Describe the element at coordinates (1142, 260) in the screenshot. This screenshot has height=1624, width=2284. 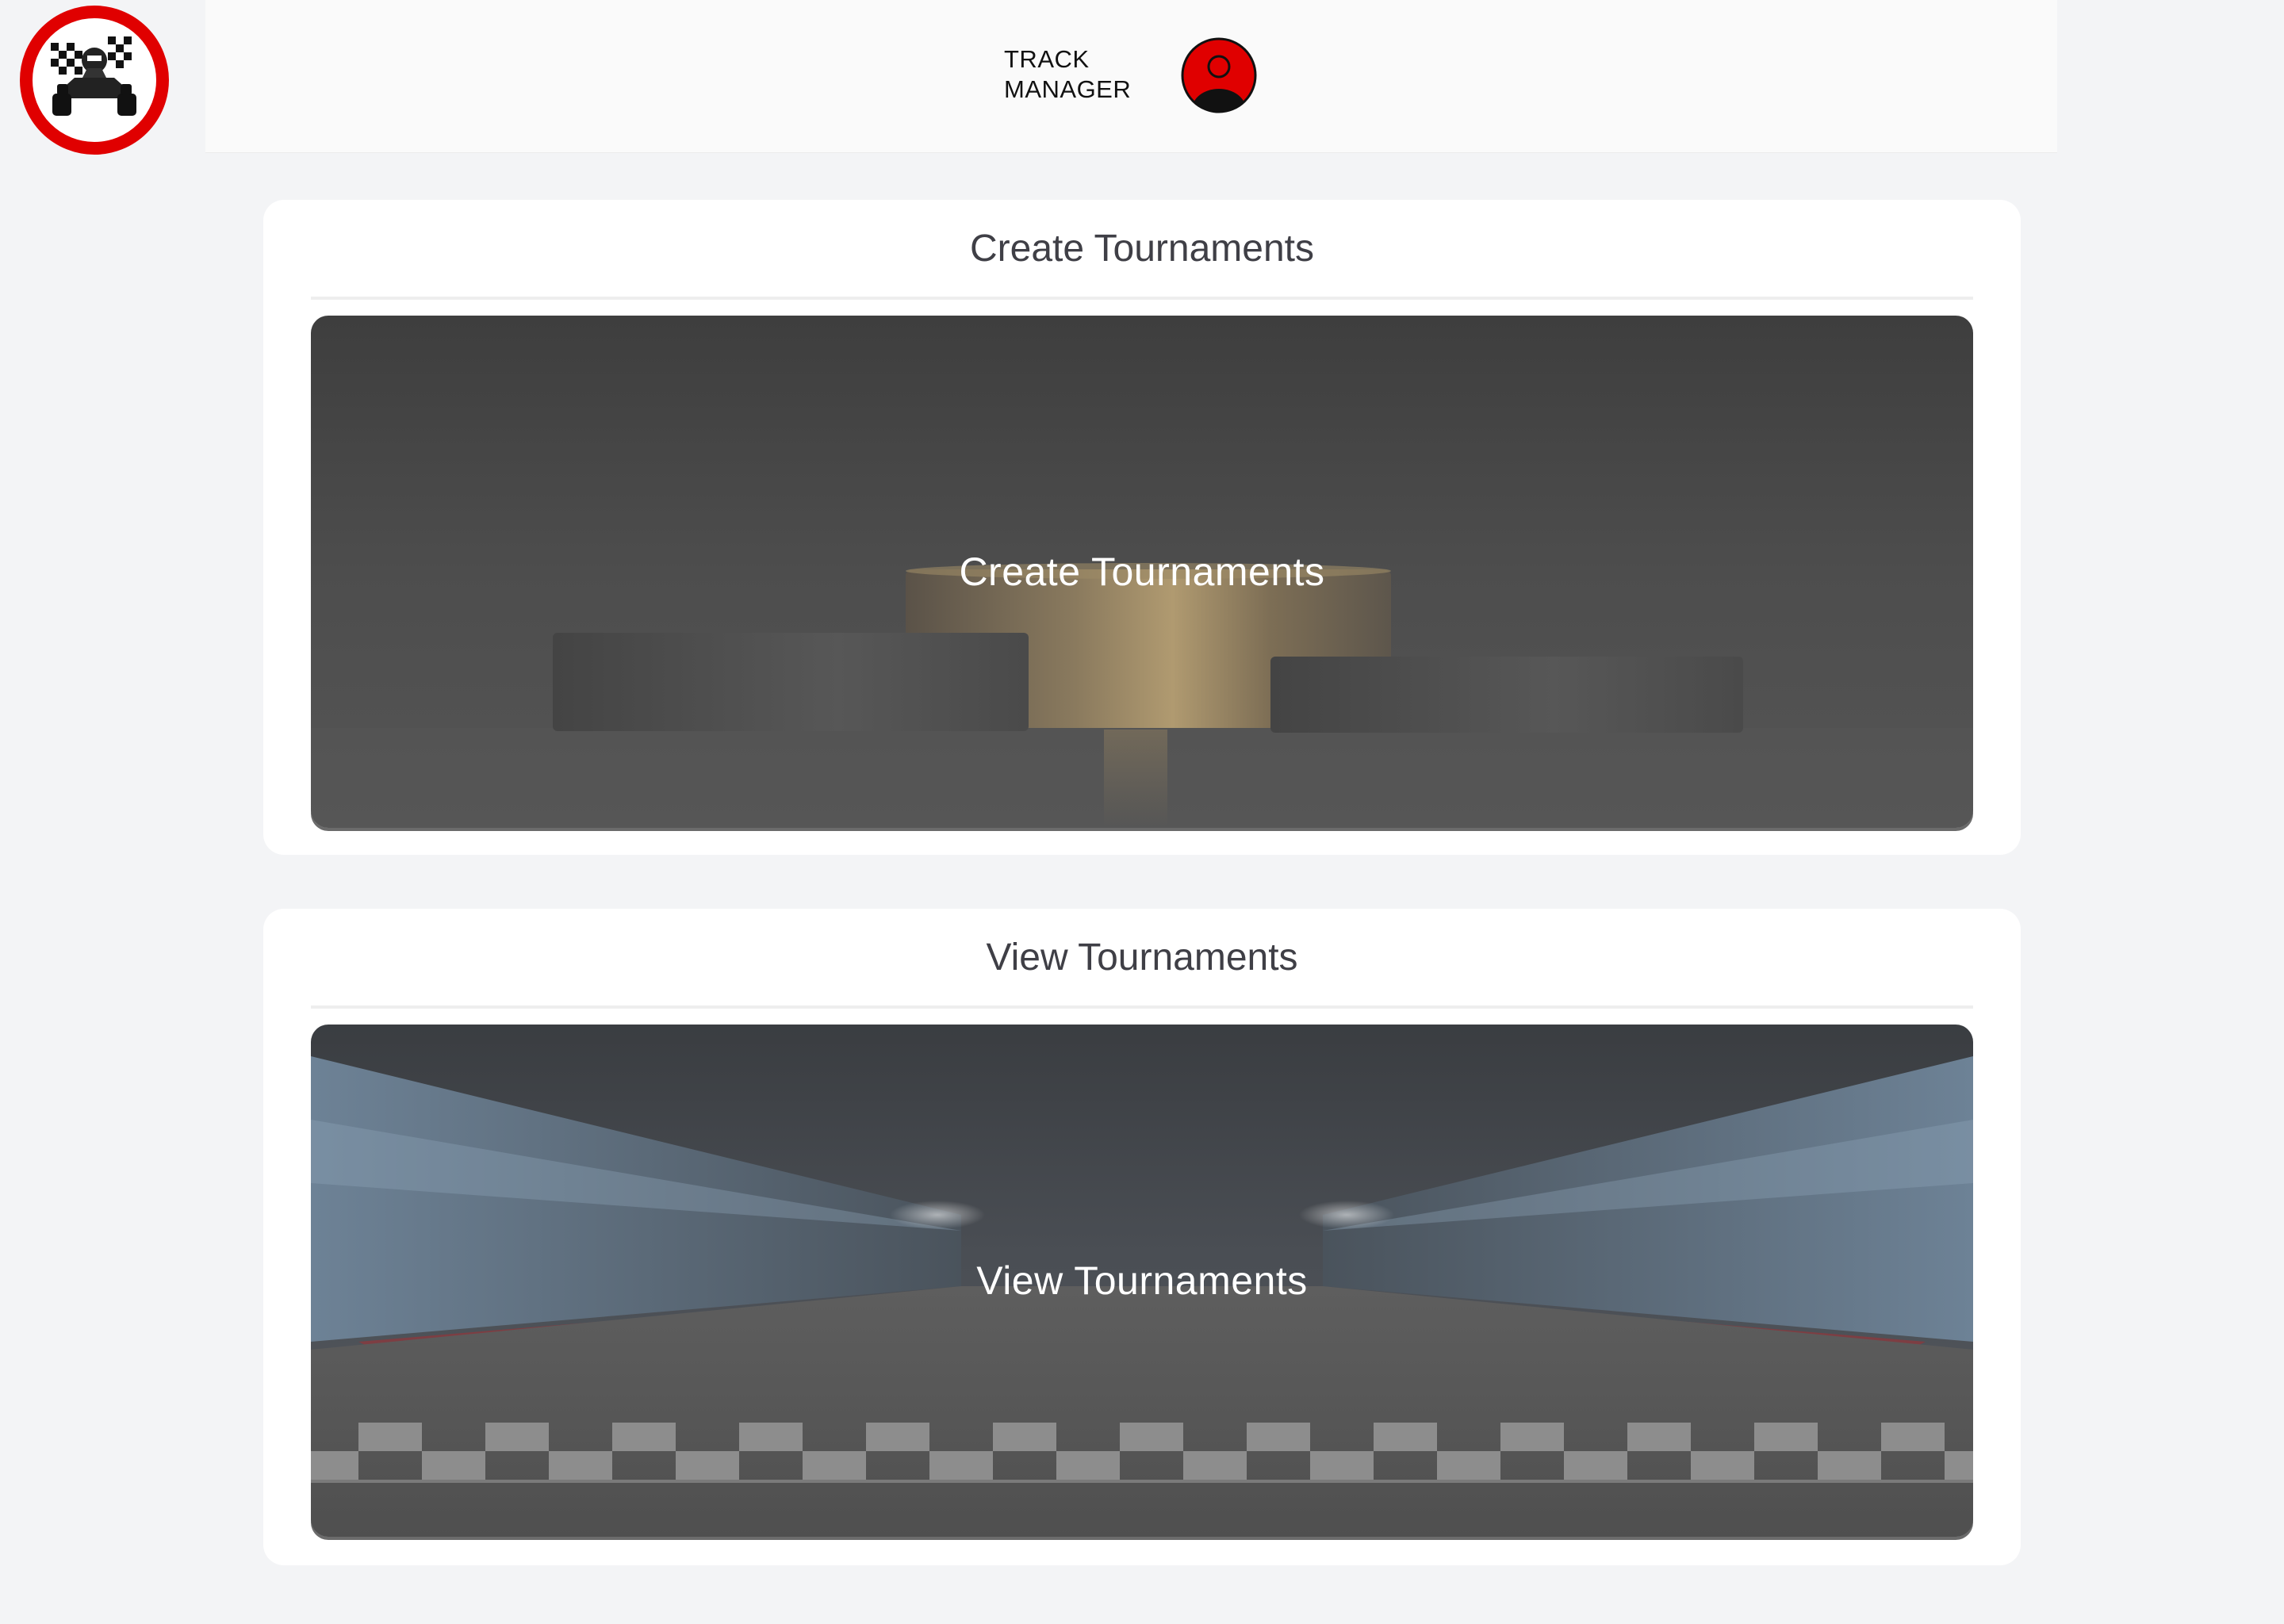
I see `create-tournaments-title: Create Tournaments` at that location.